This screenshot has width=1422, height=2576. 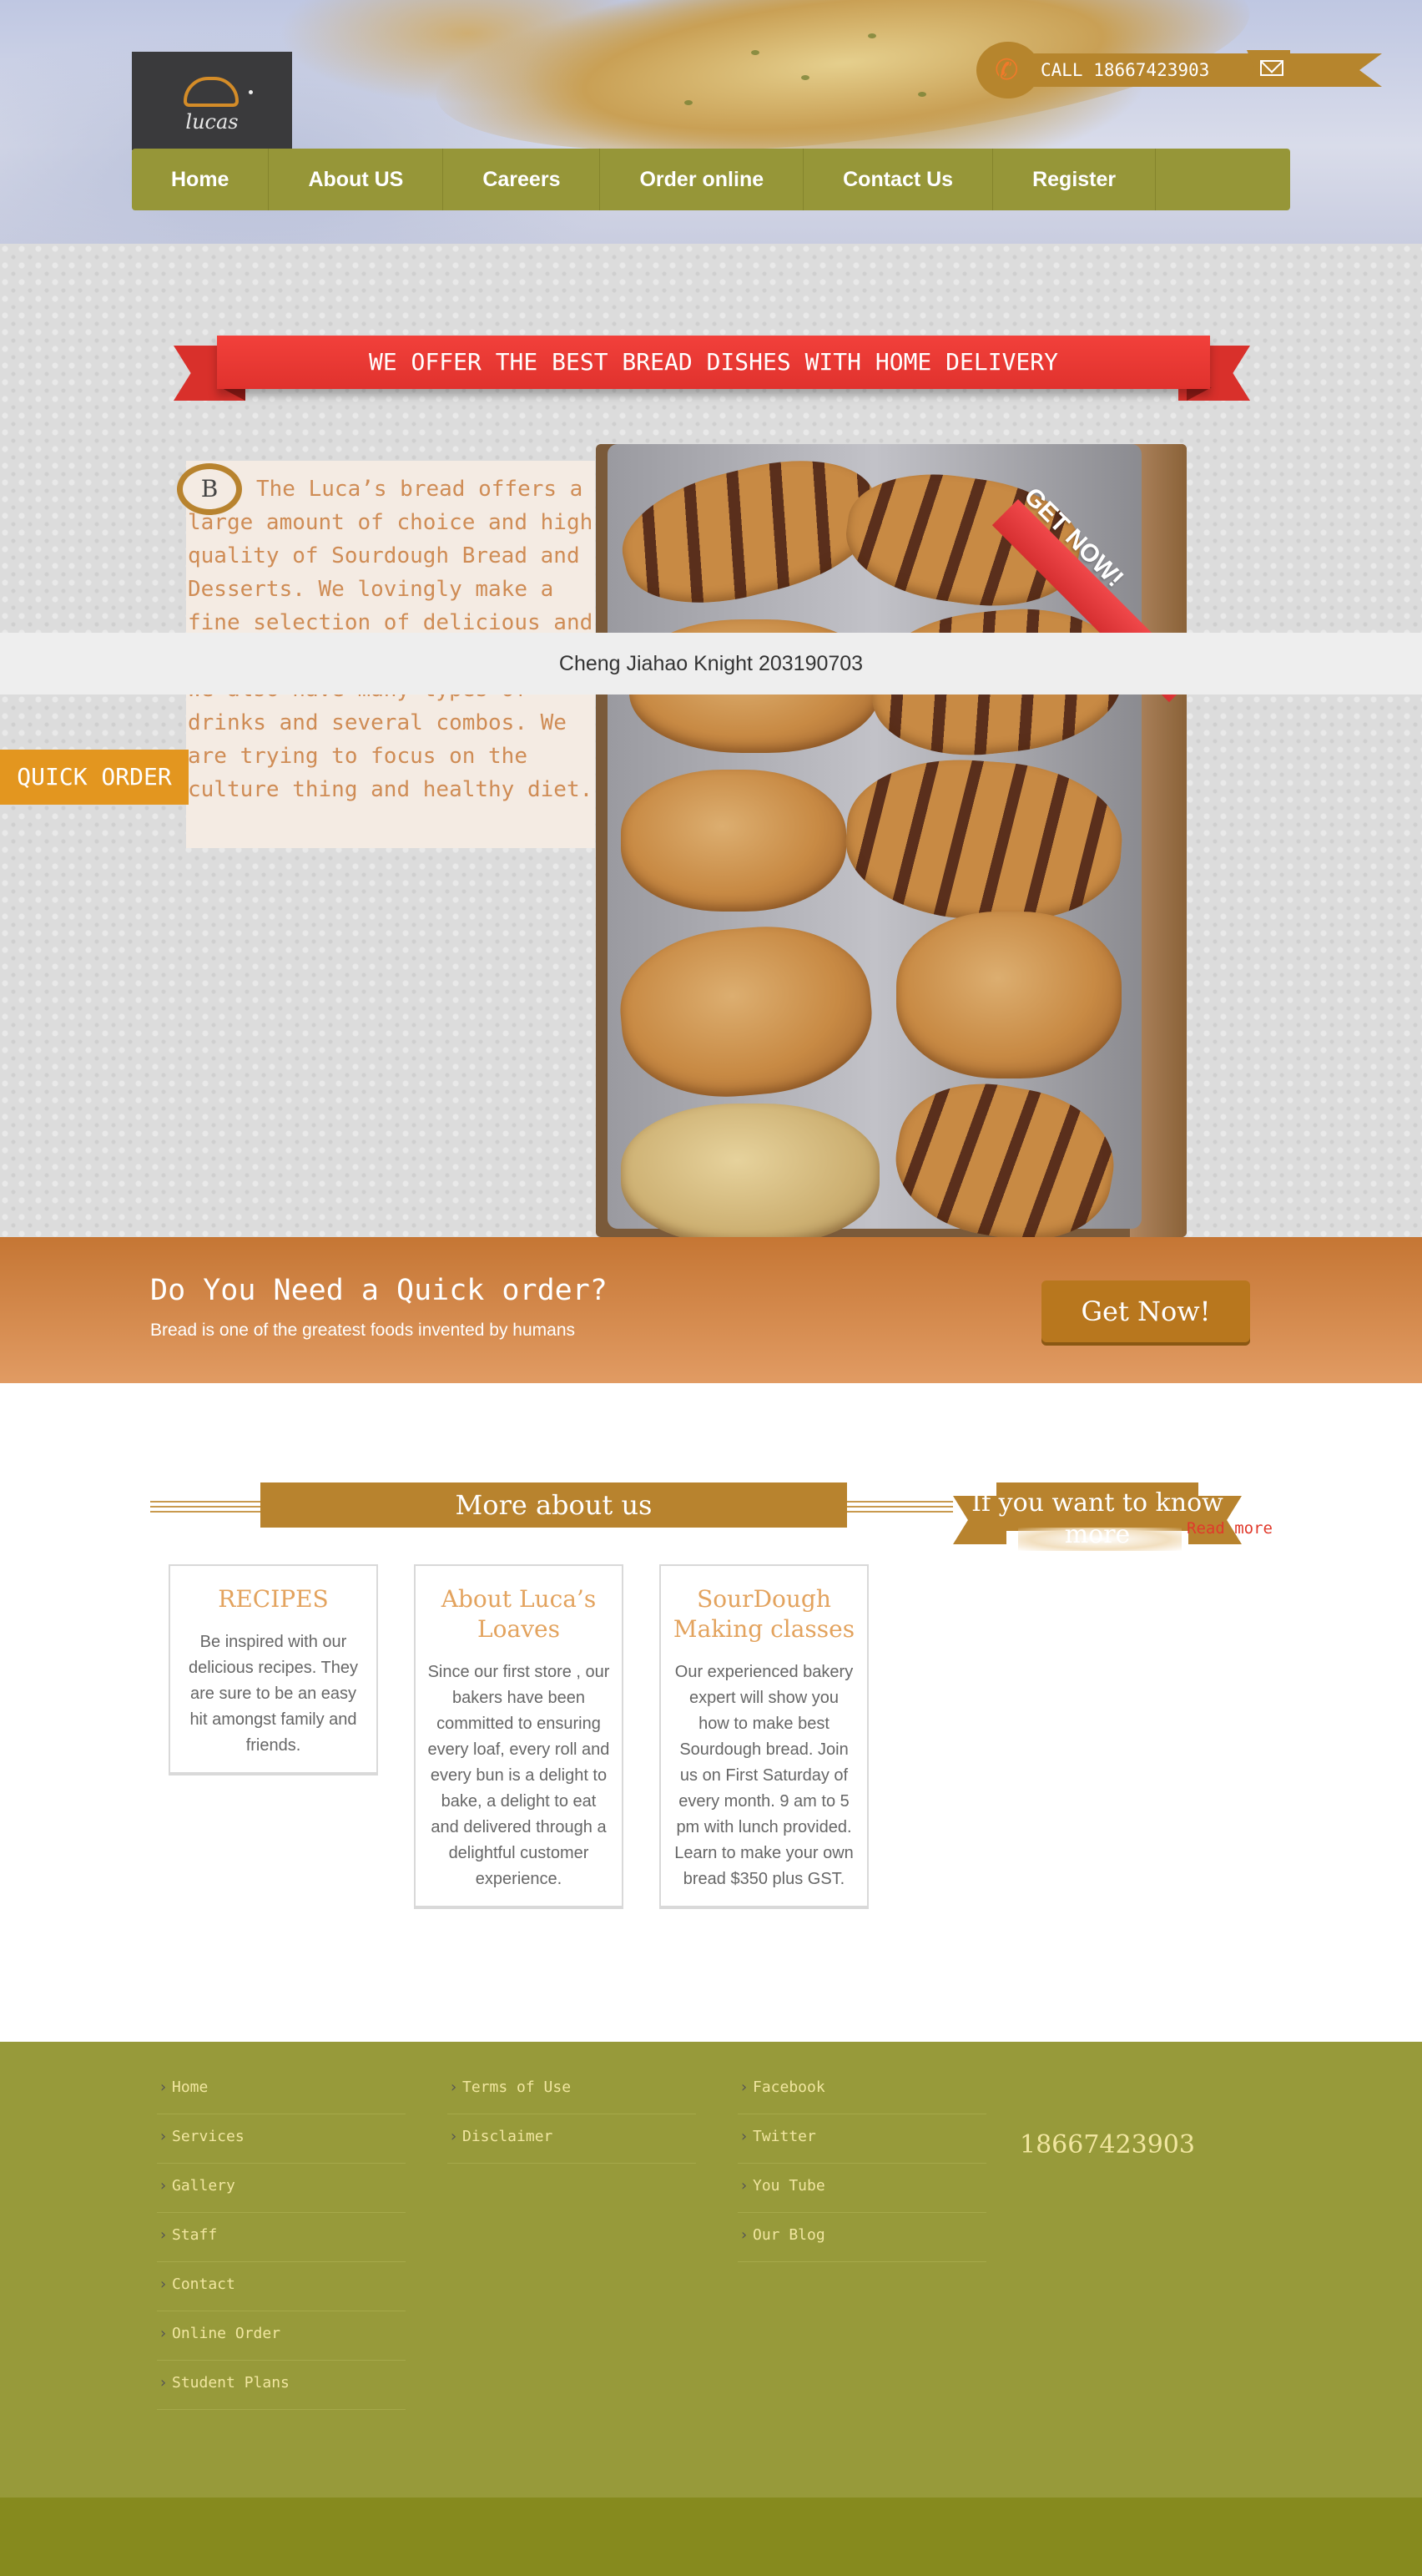 What do you see at coordinates (1107, 2144) in the screenshot?
I see `footer-phone: 18667423903` at bounding box center [1107, 2144].